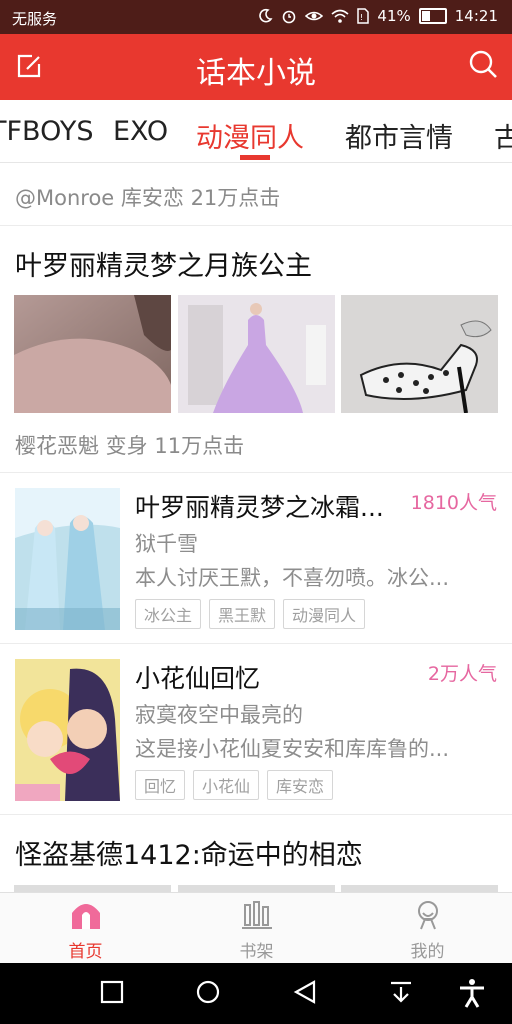 This screenshot has width=512, height=1024. What do you see at coordinates (256, 993) in the screenshot?
I see `system-nav-bar` at bounding box center [256, 993].